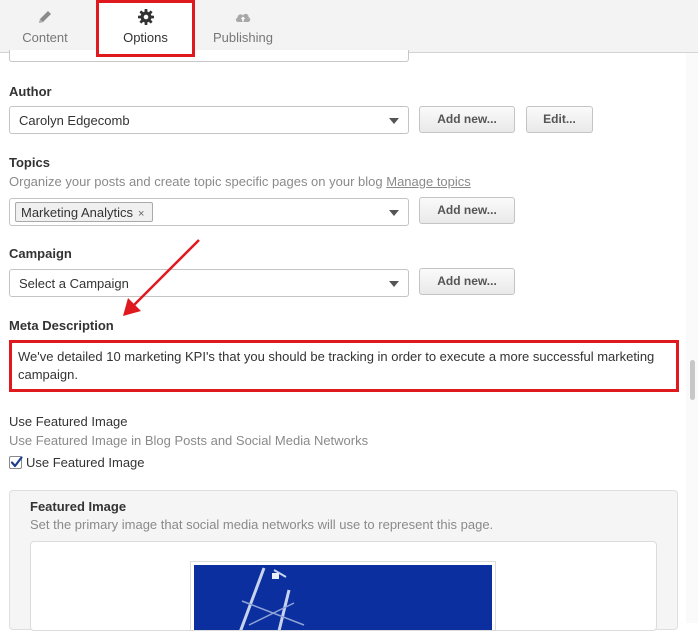  What do you see at coordinates (68, 421) in the screenshot?
I see `featured-image-heading: Use Featured Image` at bounding box center [68, 421].